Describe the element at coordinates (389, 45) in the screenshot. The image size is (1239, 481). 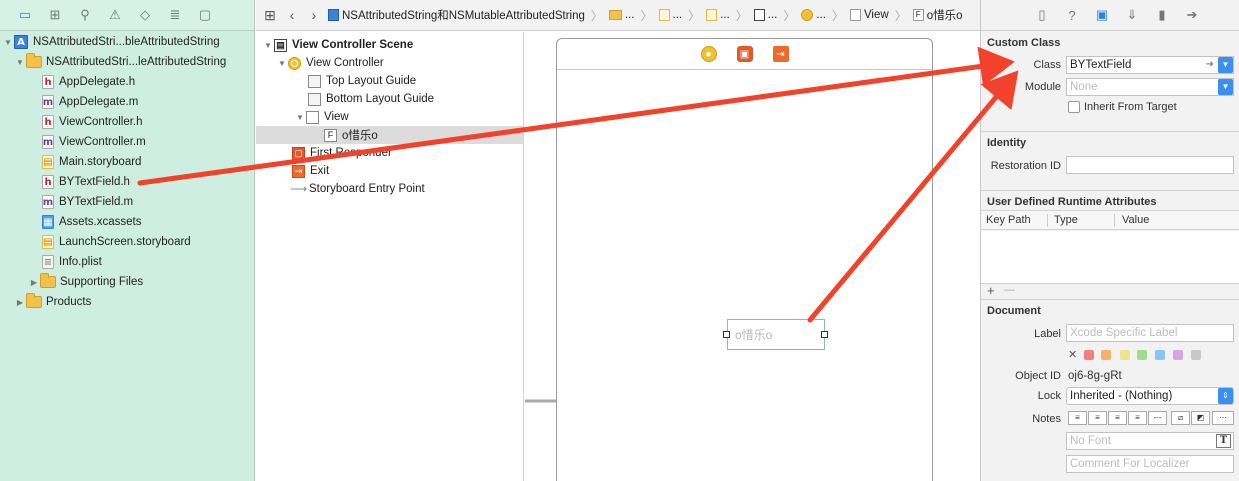
I see `outline-item-scene: ▼ ▤ View Controller Scene` at that location.